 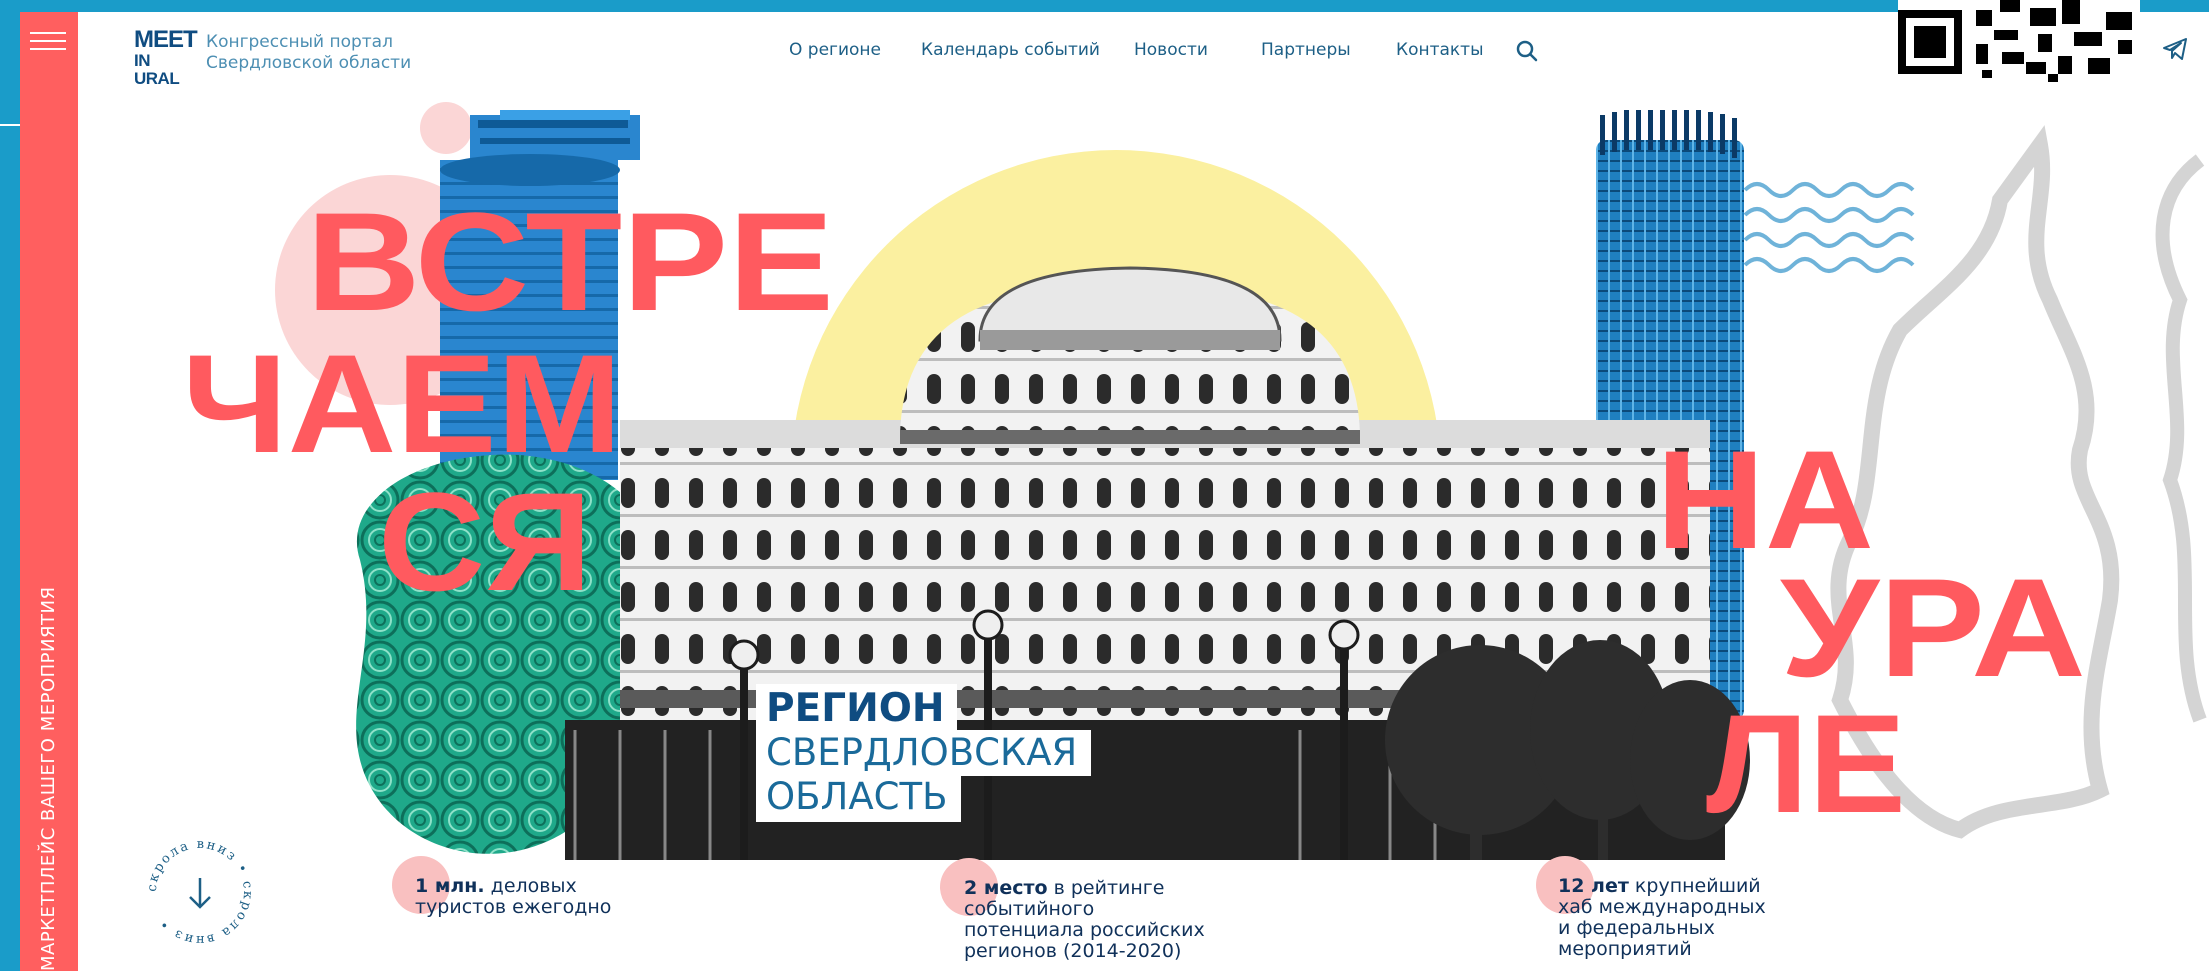 What do you see at coordinates (1662, 907) in the screenshot?
I see `stat-text: хаб международных` at bounding box center [1662, 907].